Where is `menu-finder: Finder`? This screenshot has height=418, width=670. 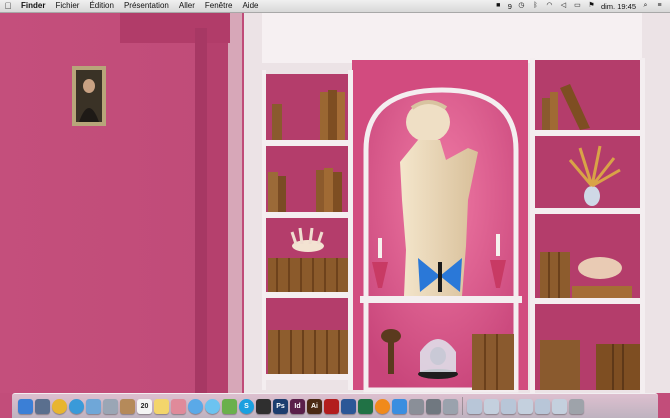 menu-finder: Finder is located at coordinates (33, 6).